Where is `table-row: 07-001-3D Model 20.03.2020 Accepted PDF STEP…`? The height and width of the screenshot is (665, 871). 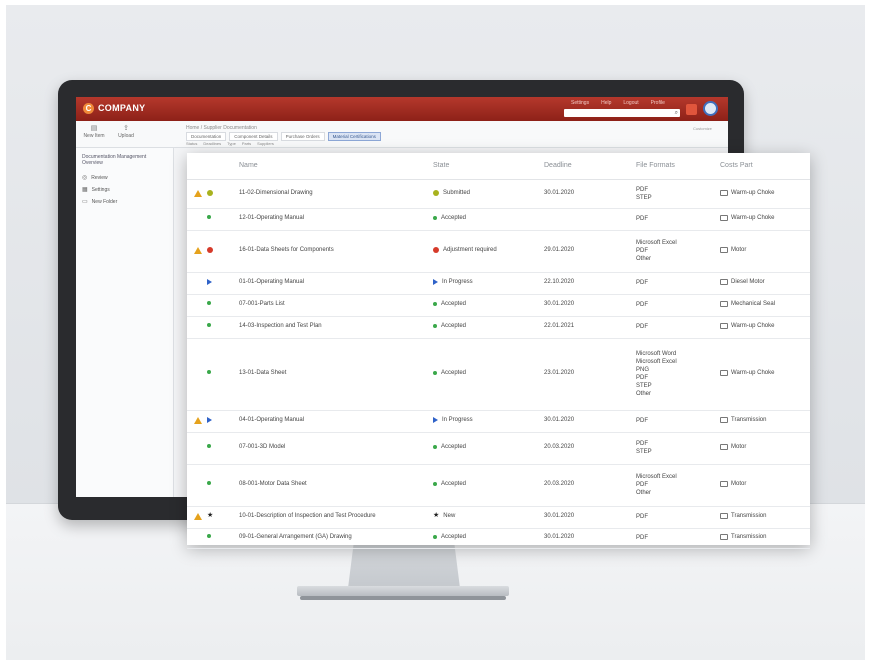 table-row: 07-001-3D Model 20.03.2020 Accepted PDF STEP… is located at coordinates (498, 448).